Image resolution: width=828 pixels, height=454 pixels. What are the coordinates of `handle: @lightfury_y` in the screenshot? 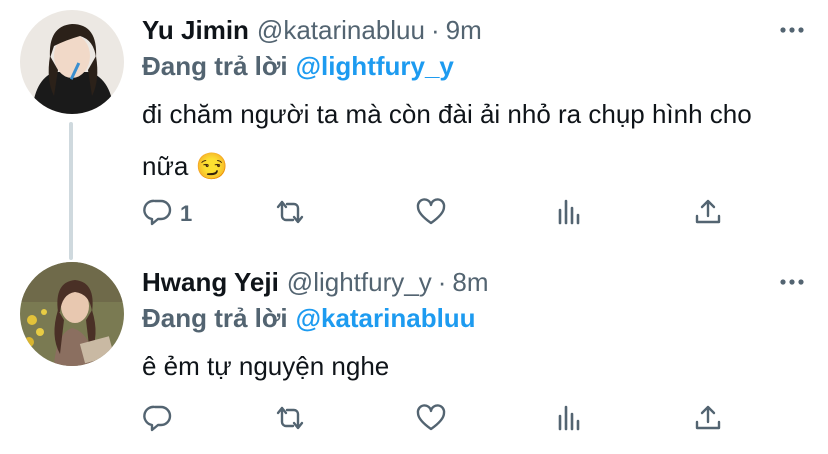 It's located at (359, 282).